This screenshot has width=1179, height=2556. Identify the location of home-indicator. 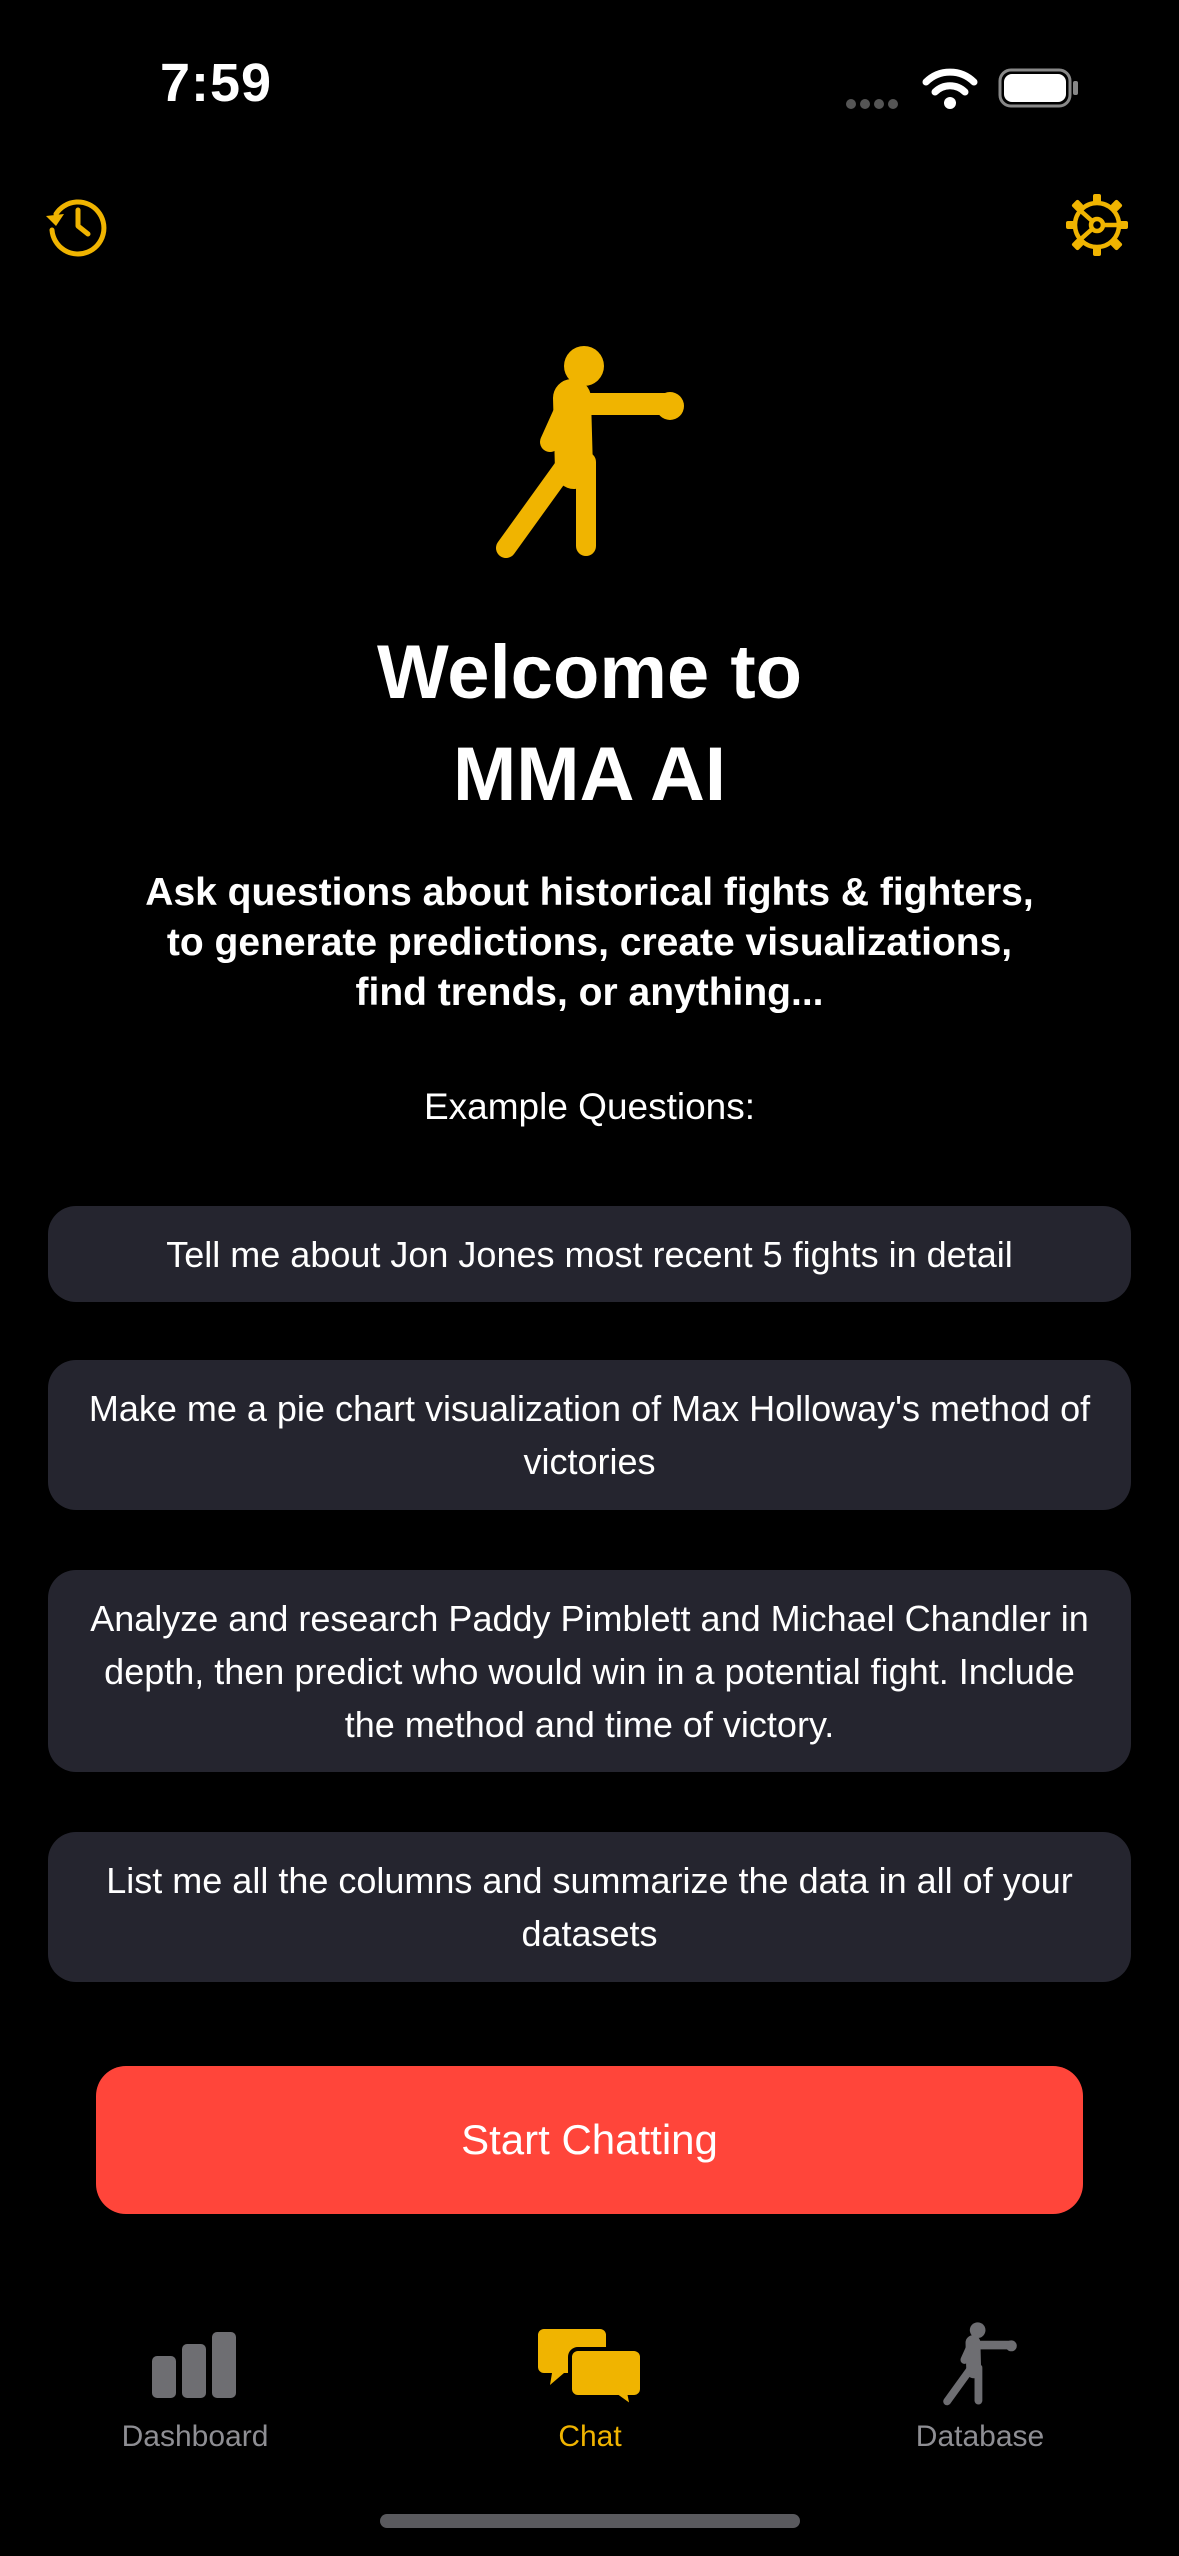
(590, 2521).